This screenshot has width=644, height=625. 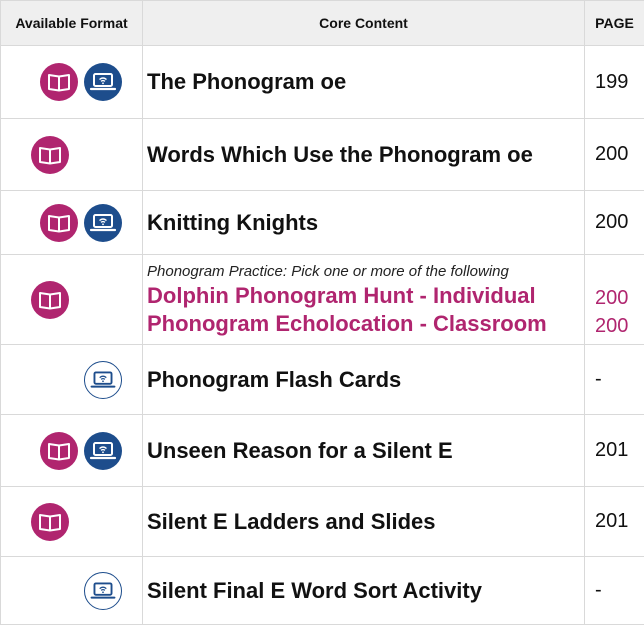 I want to click on page-cell: 200 200, so click(x=614, y=300).